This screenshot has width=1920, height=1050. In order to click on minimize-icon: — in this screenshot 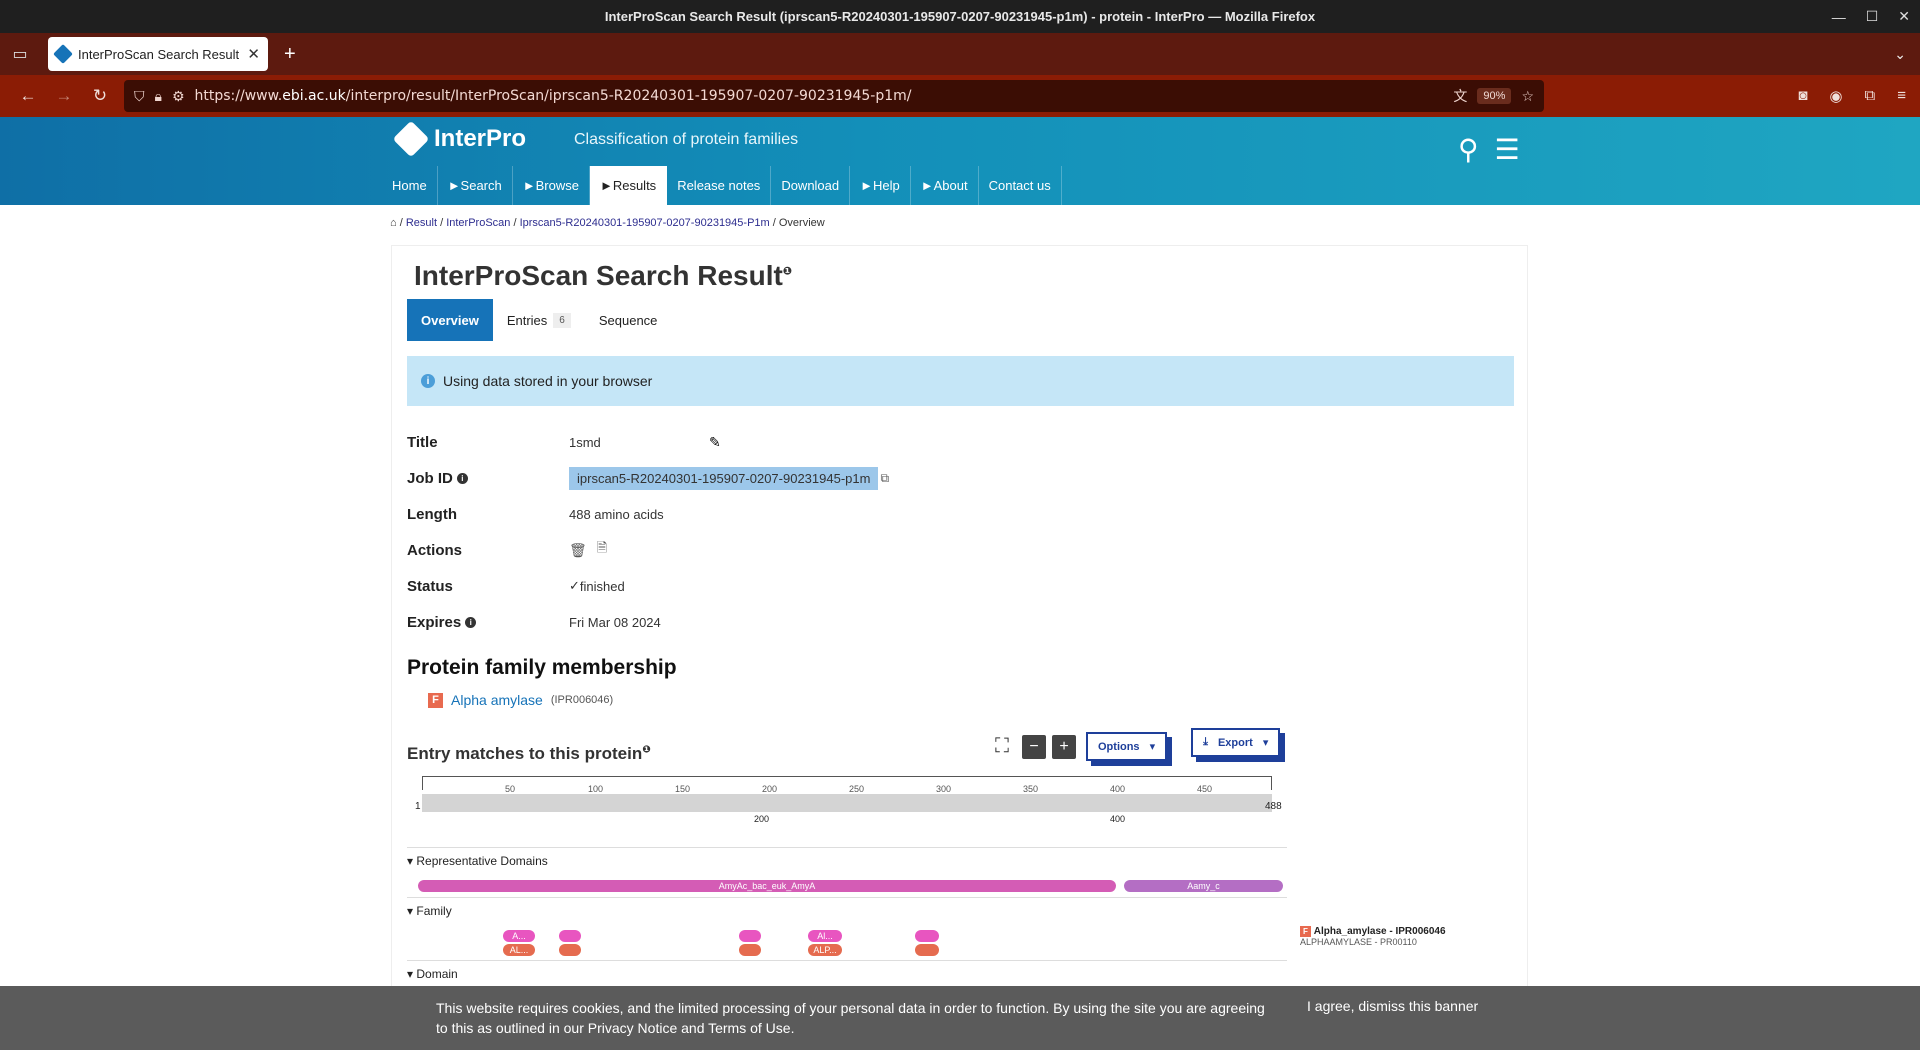, I will do `click(1839, 17)`.